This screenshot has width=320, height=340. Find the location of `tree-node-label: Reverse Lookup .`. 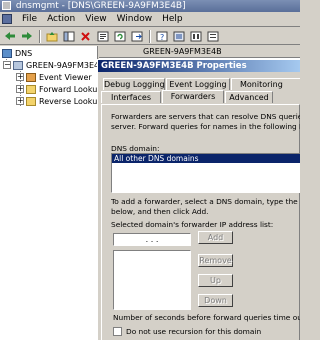

tree-node-label: Reverse Lookup . is located at coordinates (68, 101).